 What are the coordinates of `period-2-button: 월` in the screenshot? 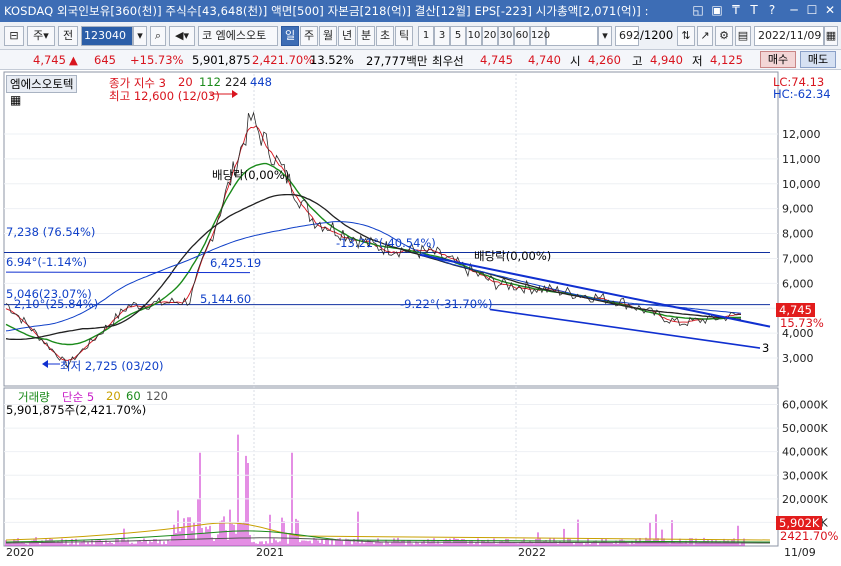 It's located at (328, 36).